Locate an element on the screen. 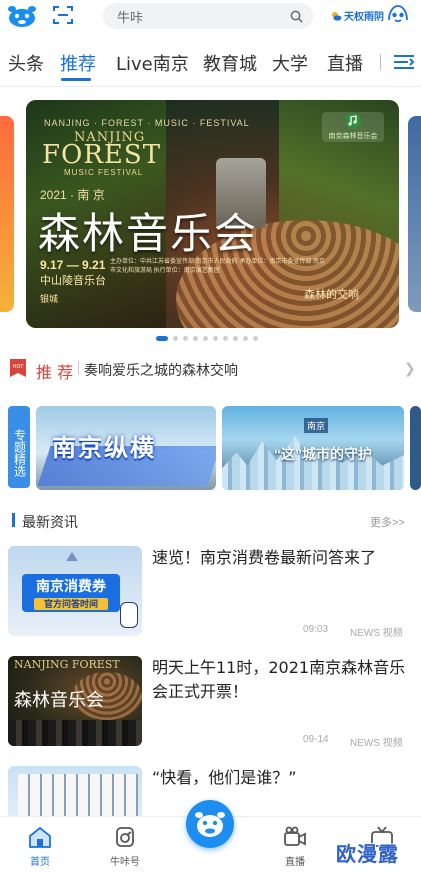 This screenshot has width=421, height=874. recommend-row: HOT 推 荐 奏响爱乐之城的森林交响 ❯ is located at coordinates (210, 368).